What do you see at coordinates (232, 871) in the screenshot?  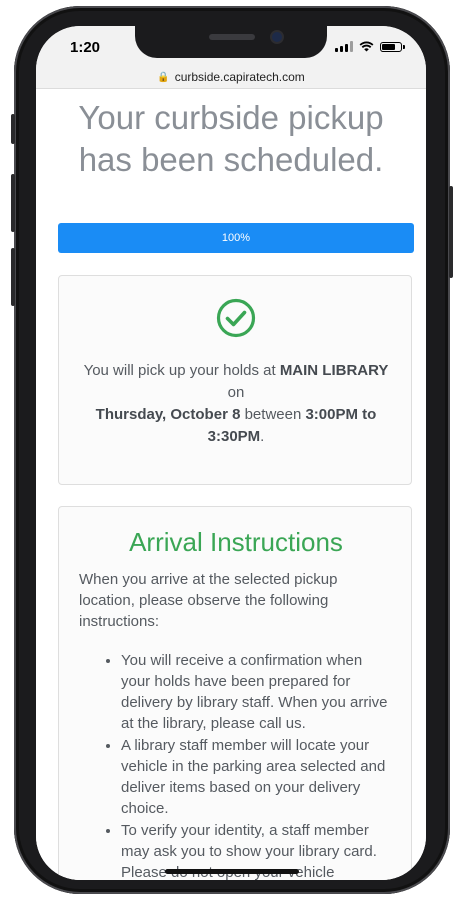 I see `home-indicator` at bounding box center [232, 871].